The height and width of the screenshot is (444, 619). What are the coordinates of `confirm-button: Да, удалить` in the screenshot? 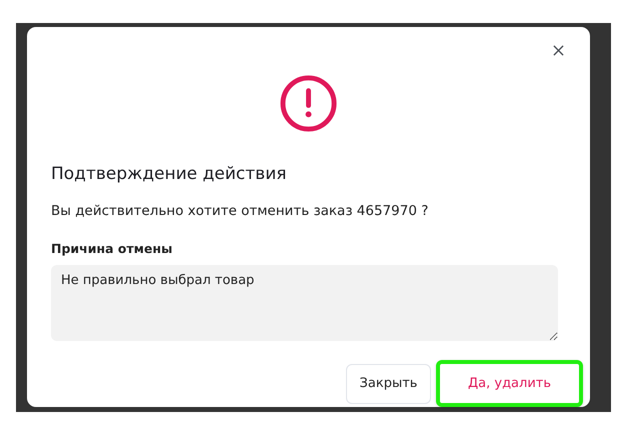 It's located at (509, 383).